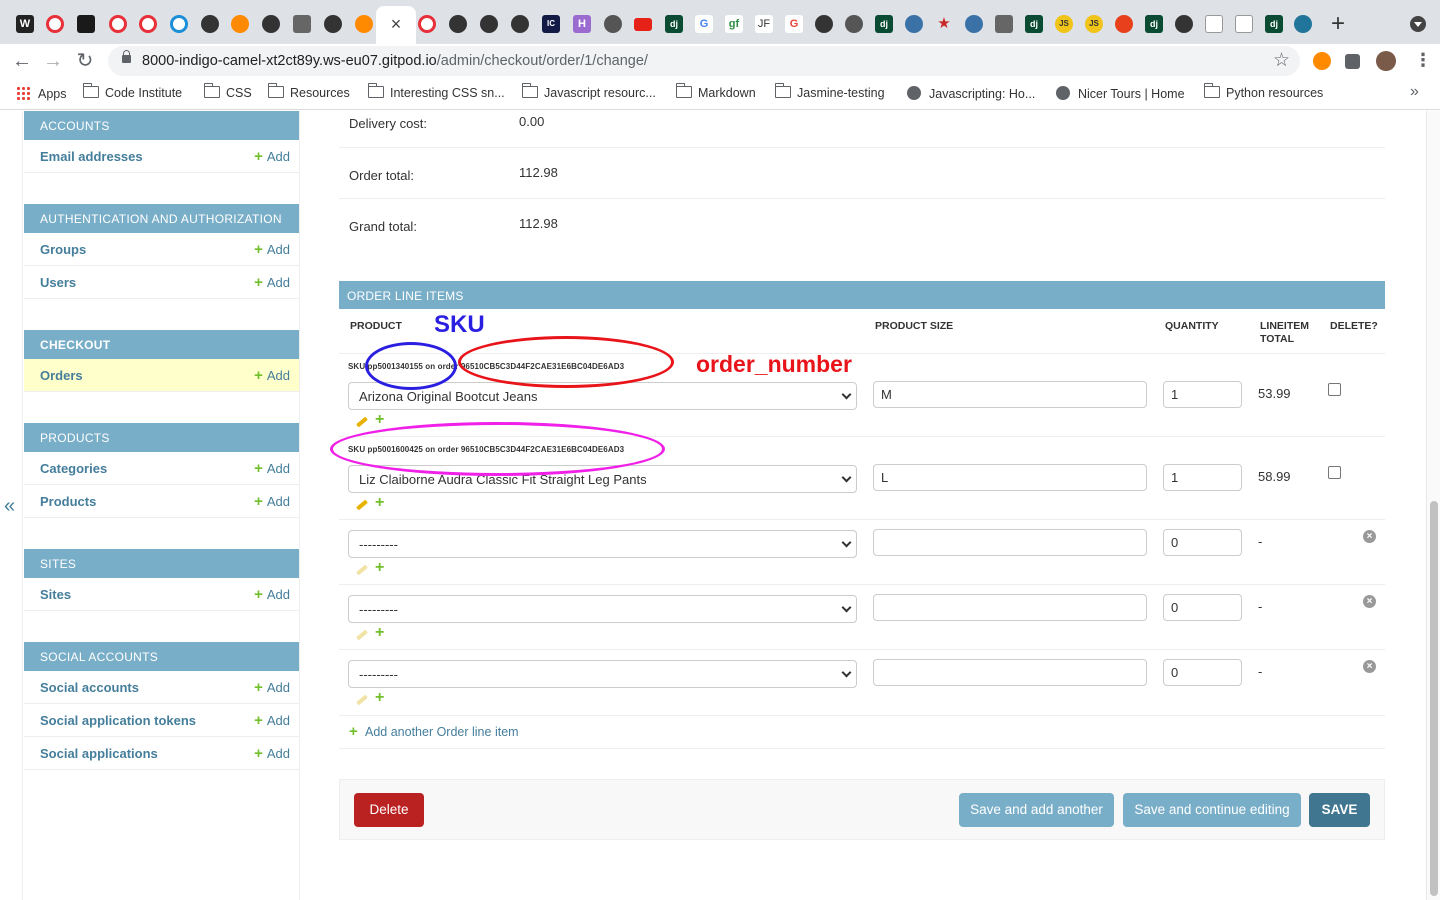 This screenshot has height=900, width=1440. What do you see at coordinates (161, 218) in the screenshot?
I see `module-header-authentication: AUTHENTICATION AND AUTHORIZATION` at bounding box center [161, 218].